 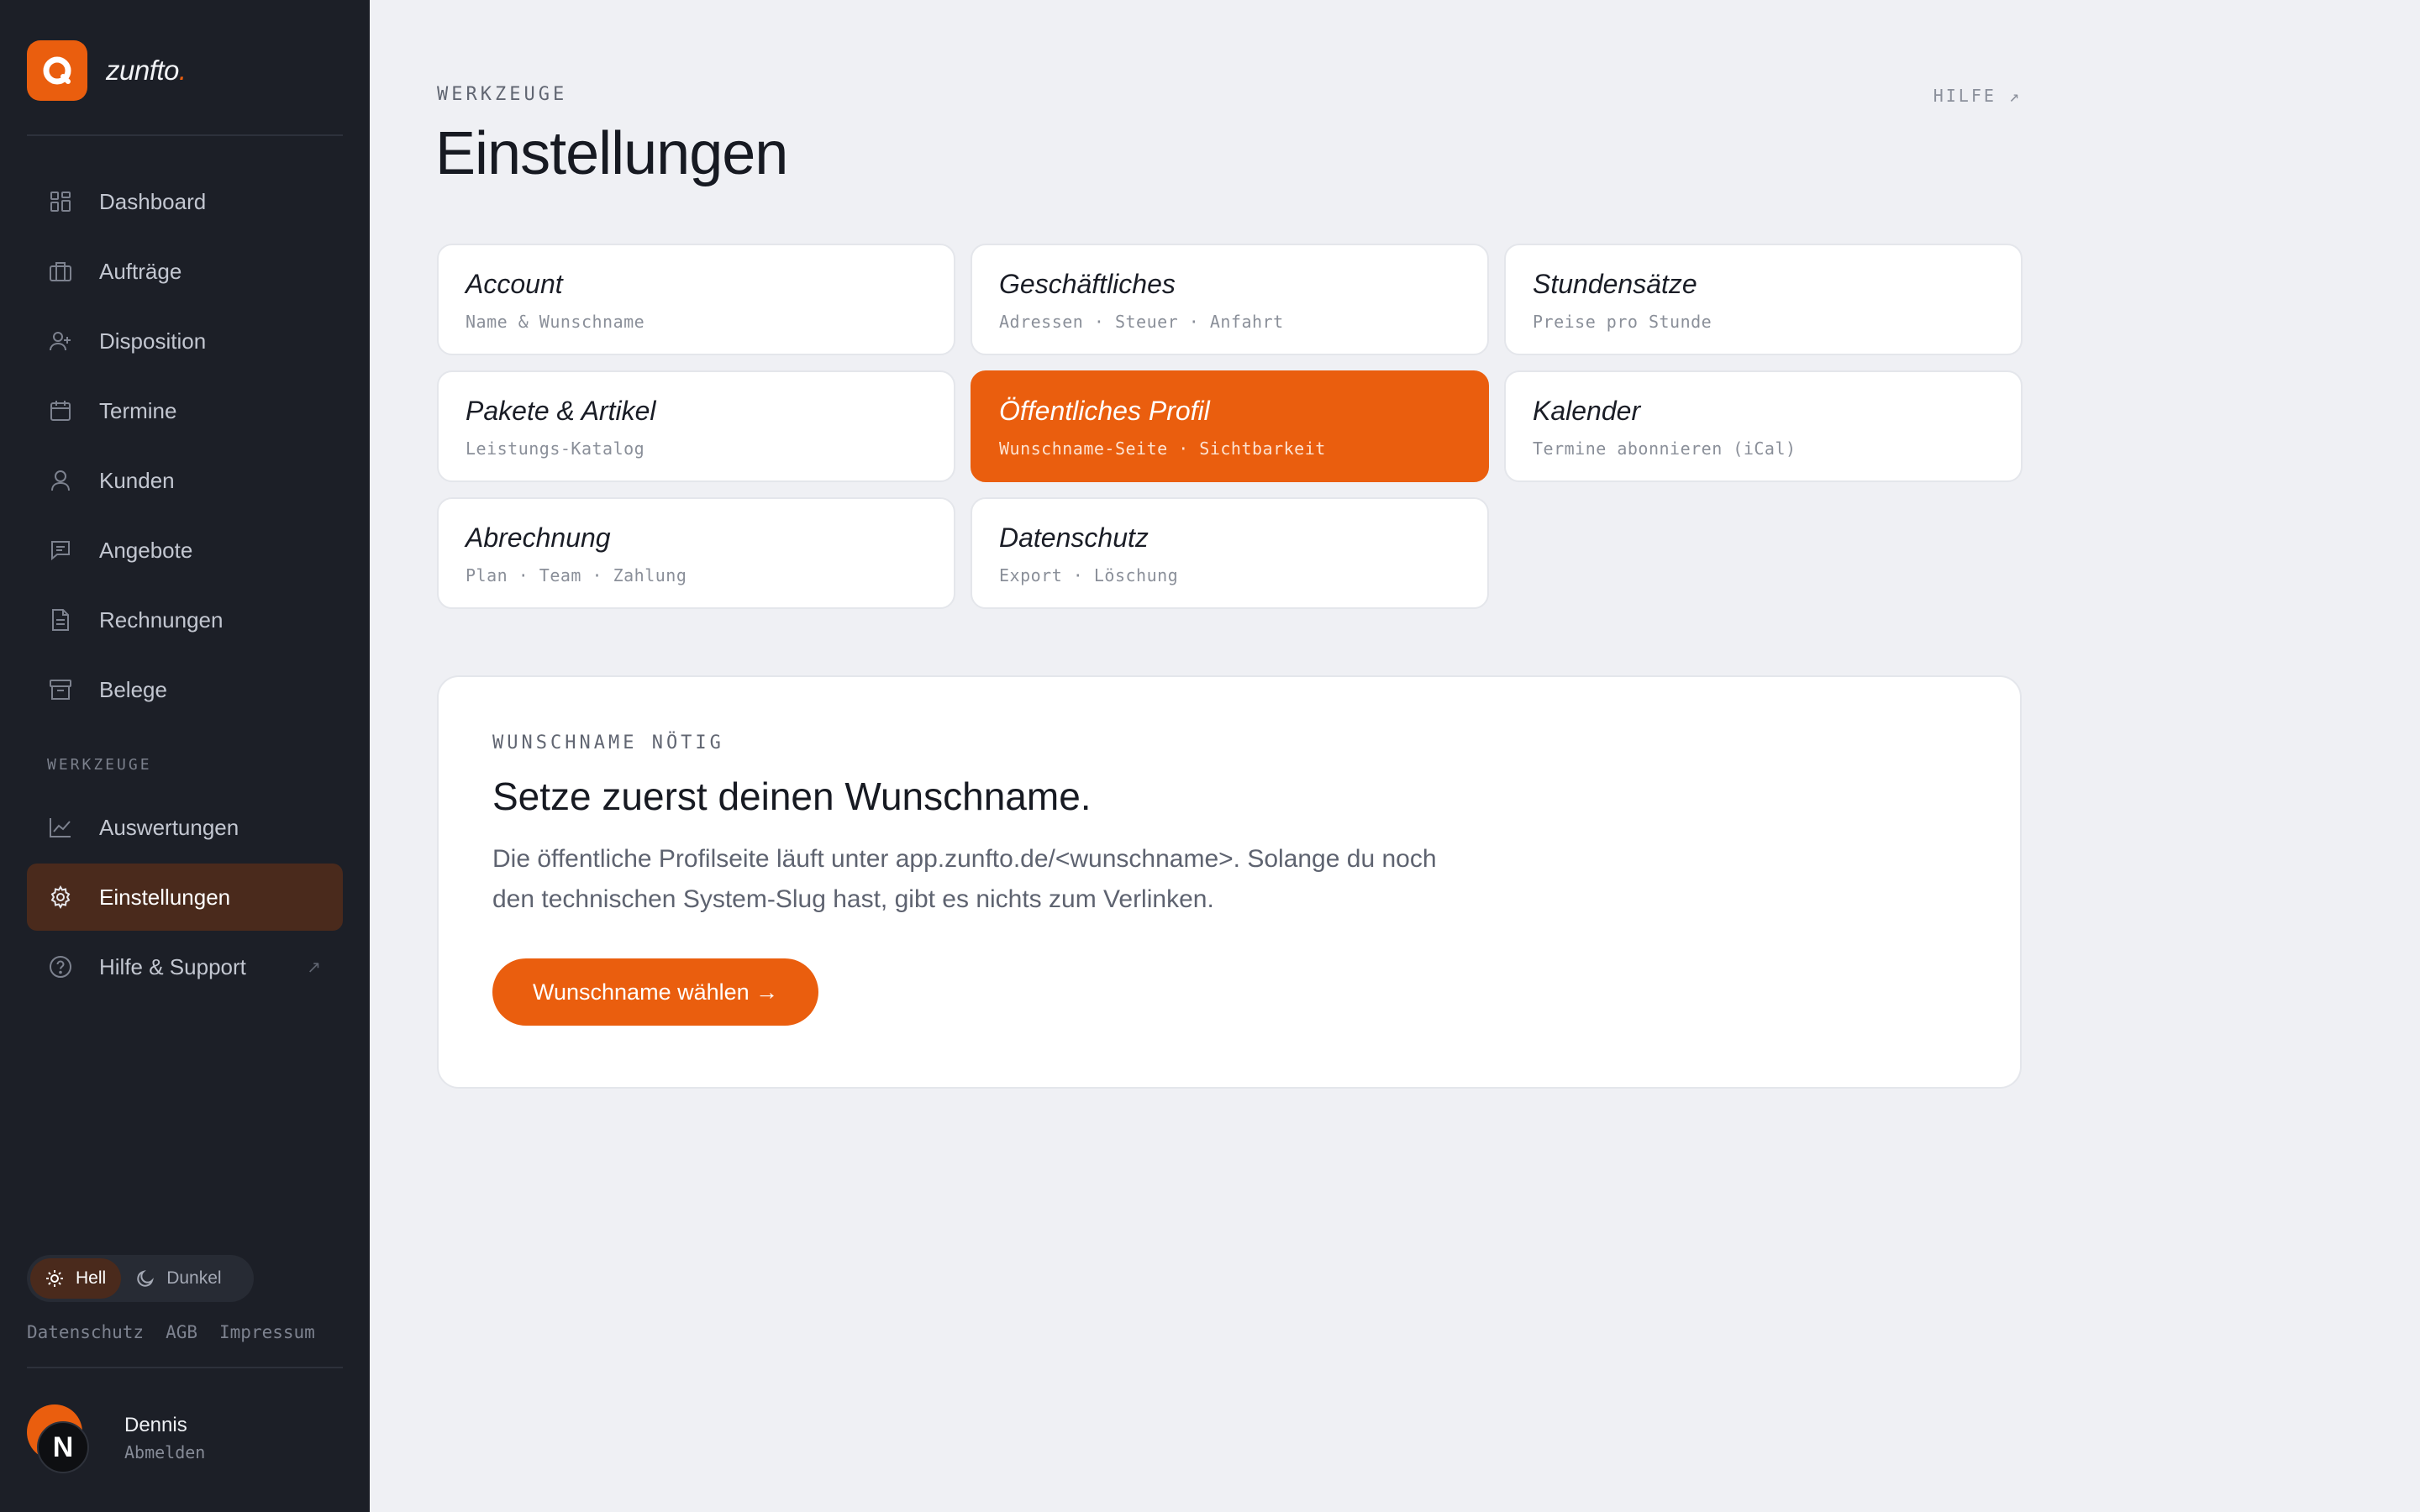 What do you see at coordinates (538, 537) in the screenshot?
I see `card-title: Abrechnung` at bounding box center [538, 537].